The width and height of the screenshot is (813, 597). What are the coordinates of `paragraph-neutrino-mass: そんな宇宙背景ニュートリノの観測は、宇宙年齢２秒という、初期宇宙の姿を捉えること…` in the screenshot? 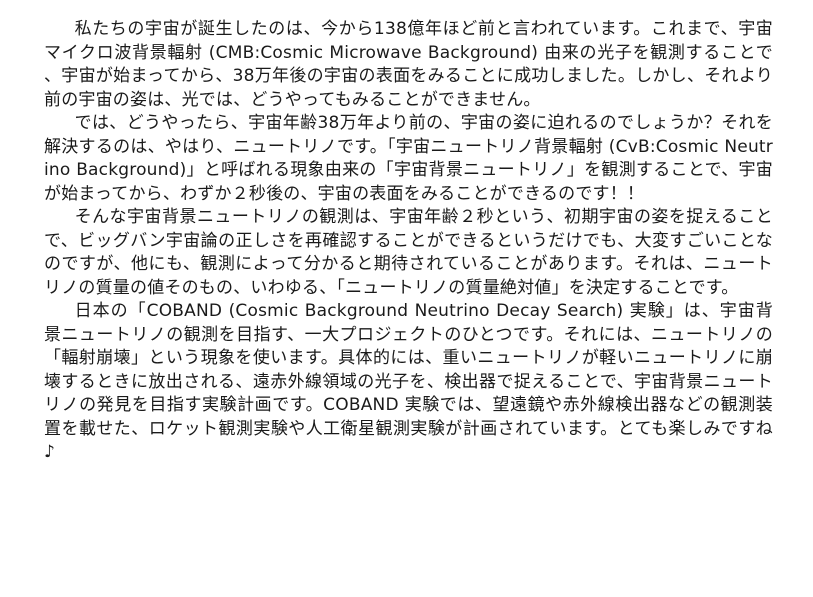 It's located at (408, 252).